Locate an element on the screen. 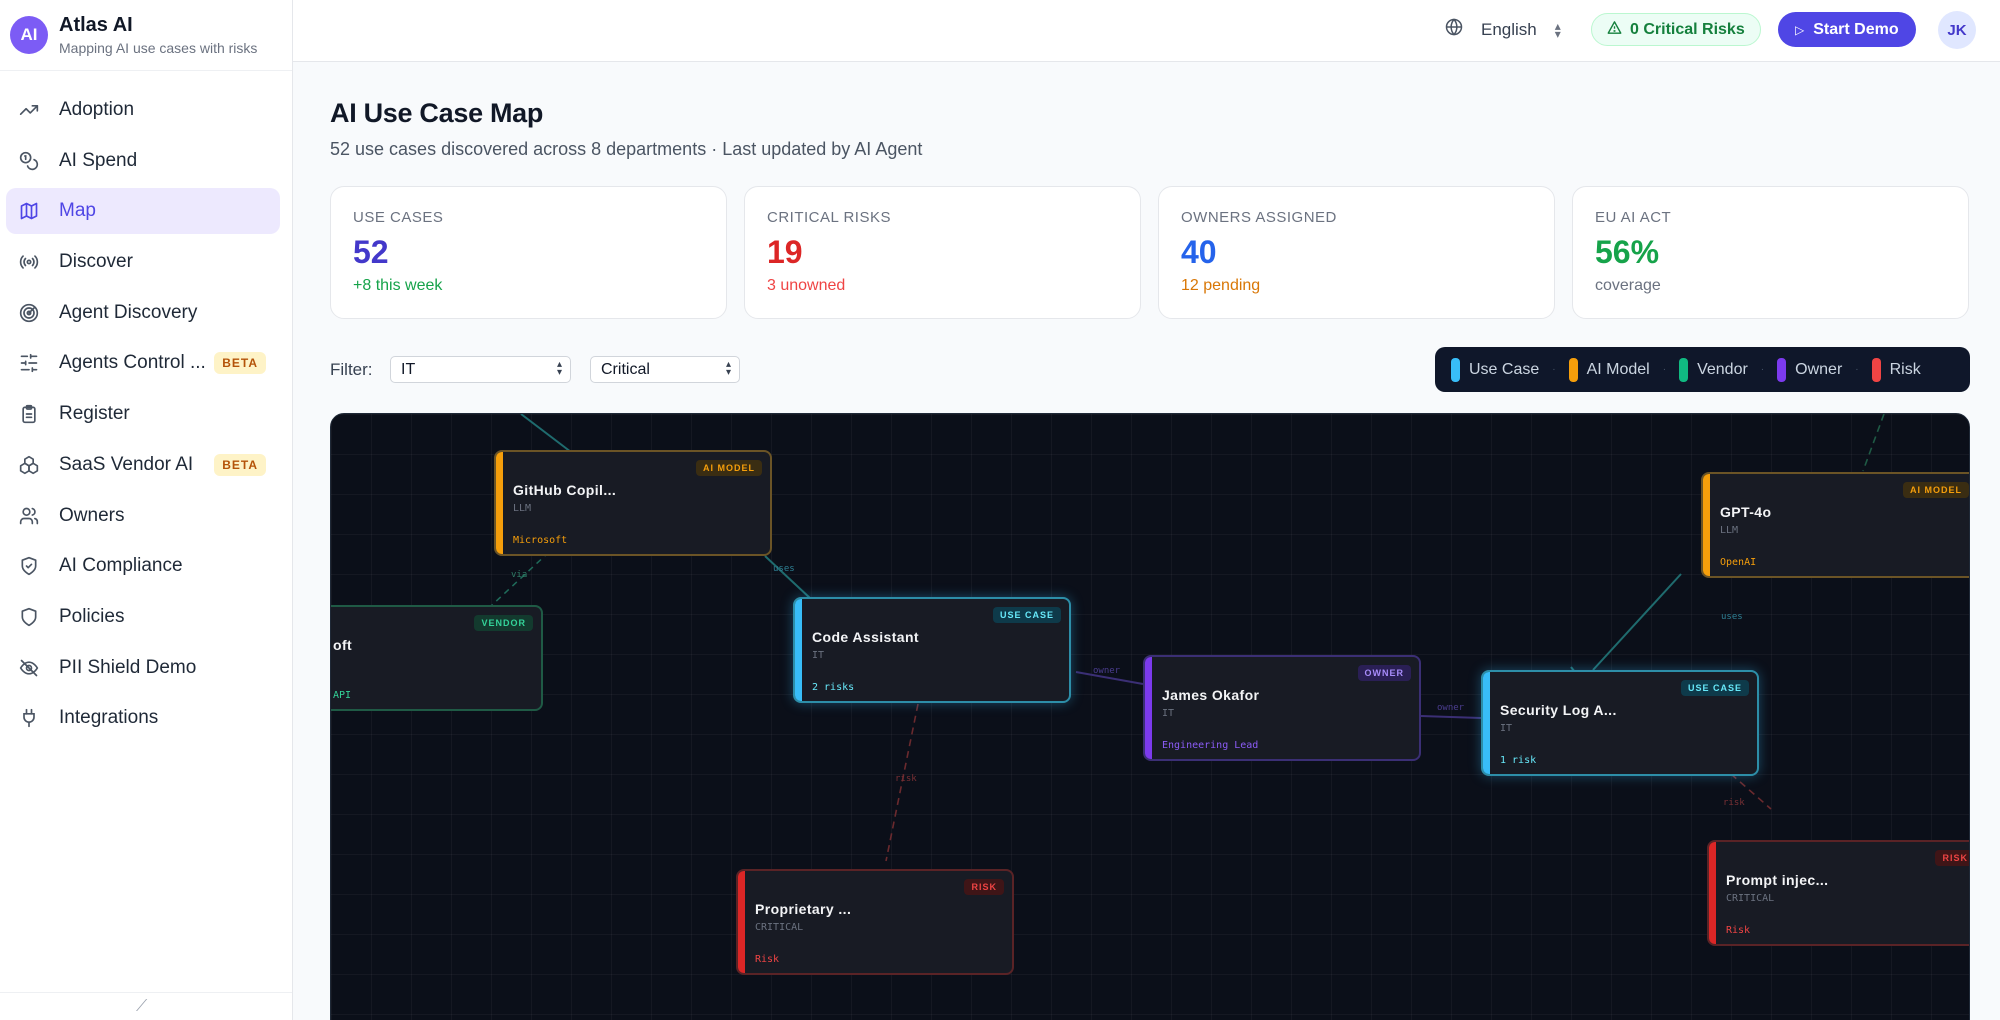  sidebar-item-agents-control: Agents Control ... BETA is located at coordinates (143, 363).